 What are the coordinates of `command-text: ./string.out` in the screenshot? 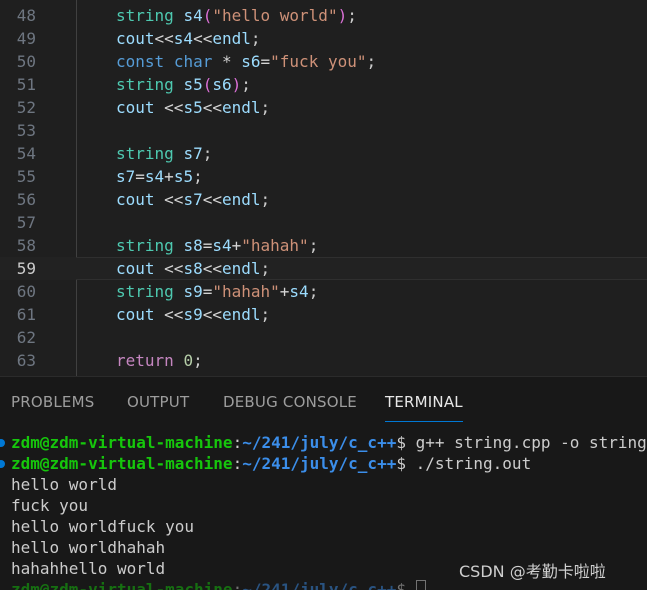 It's located at (468, 463).